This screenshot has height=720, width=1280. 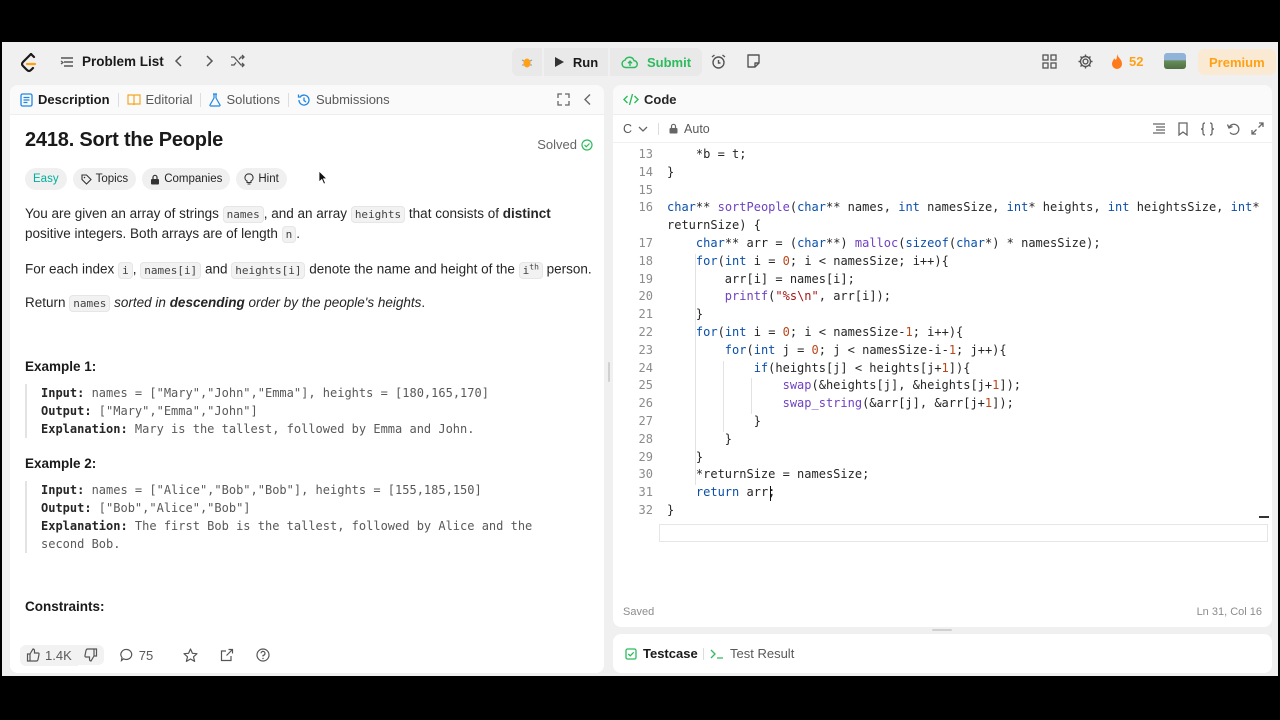 What do you see at coordinates (609, 372) in the screenshot?
I see `horizontal-resize-handle` at bounding box center [609, 372].